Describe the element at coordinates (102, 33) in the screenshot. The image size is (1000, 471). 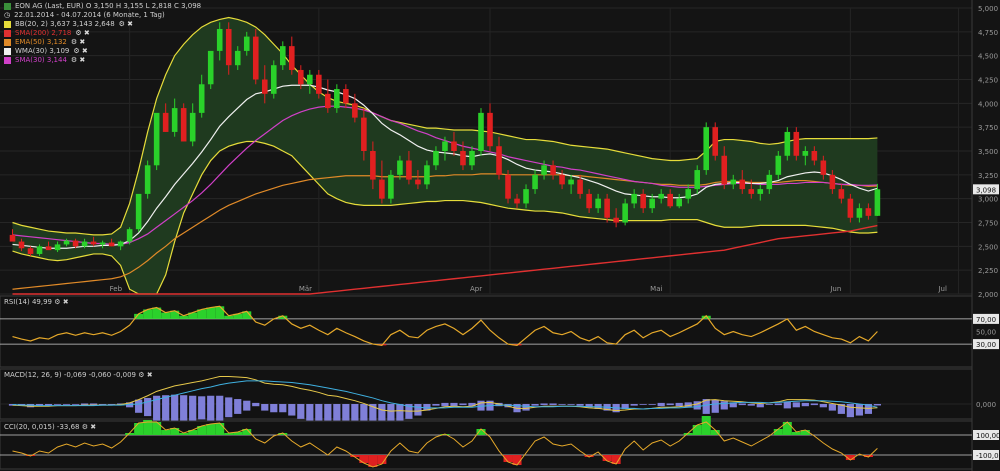
I see `legend-sma200: SMA(200) 2,718 ⚙ ✖` at that location.